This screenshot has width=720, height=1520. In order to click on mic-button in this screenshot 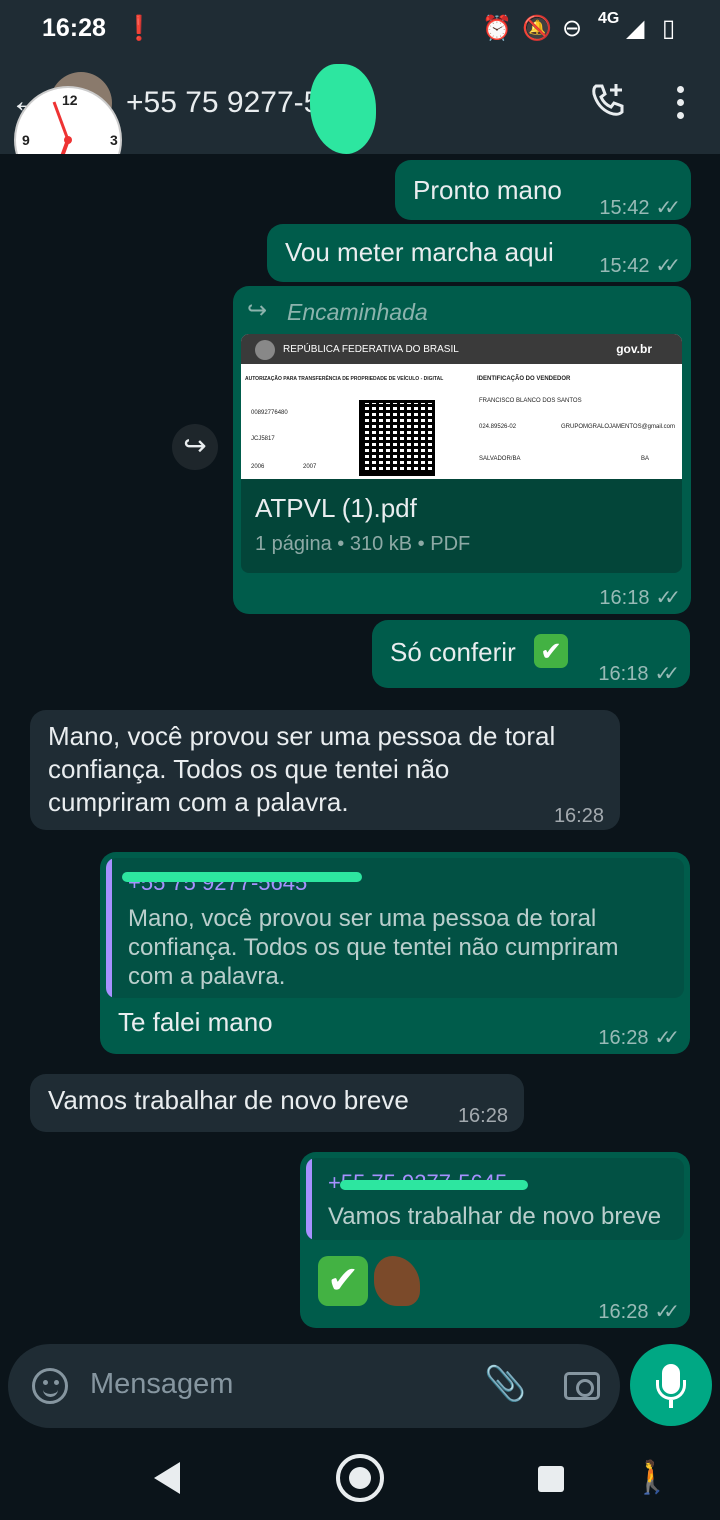, I will do `click(671, 1385)`.